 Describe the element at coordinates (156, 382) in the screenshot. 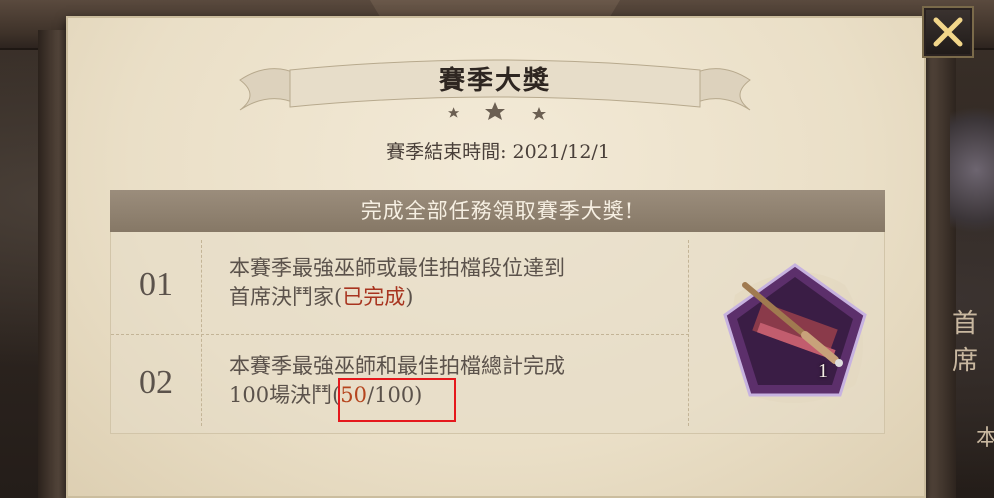

I see `task-number: 02` at that location.